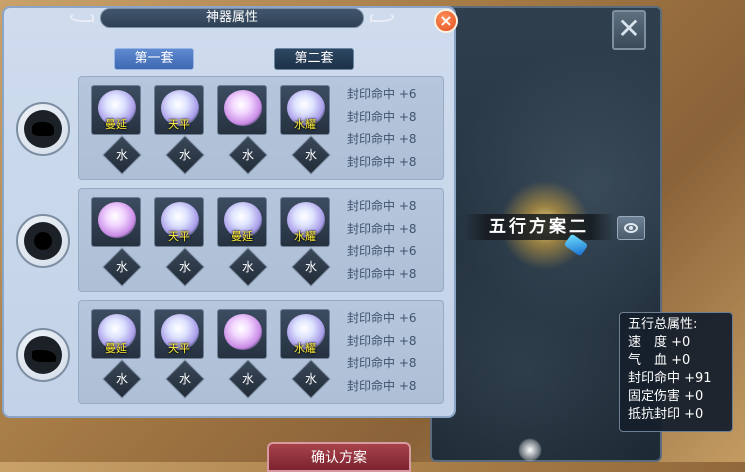 The width and height of the screenshot is (745, 472). Describe the element at coordinates (659, 360) in the screenshot. I see `total-row: 气 血 +0` at that location.